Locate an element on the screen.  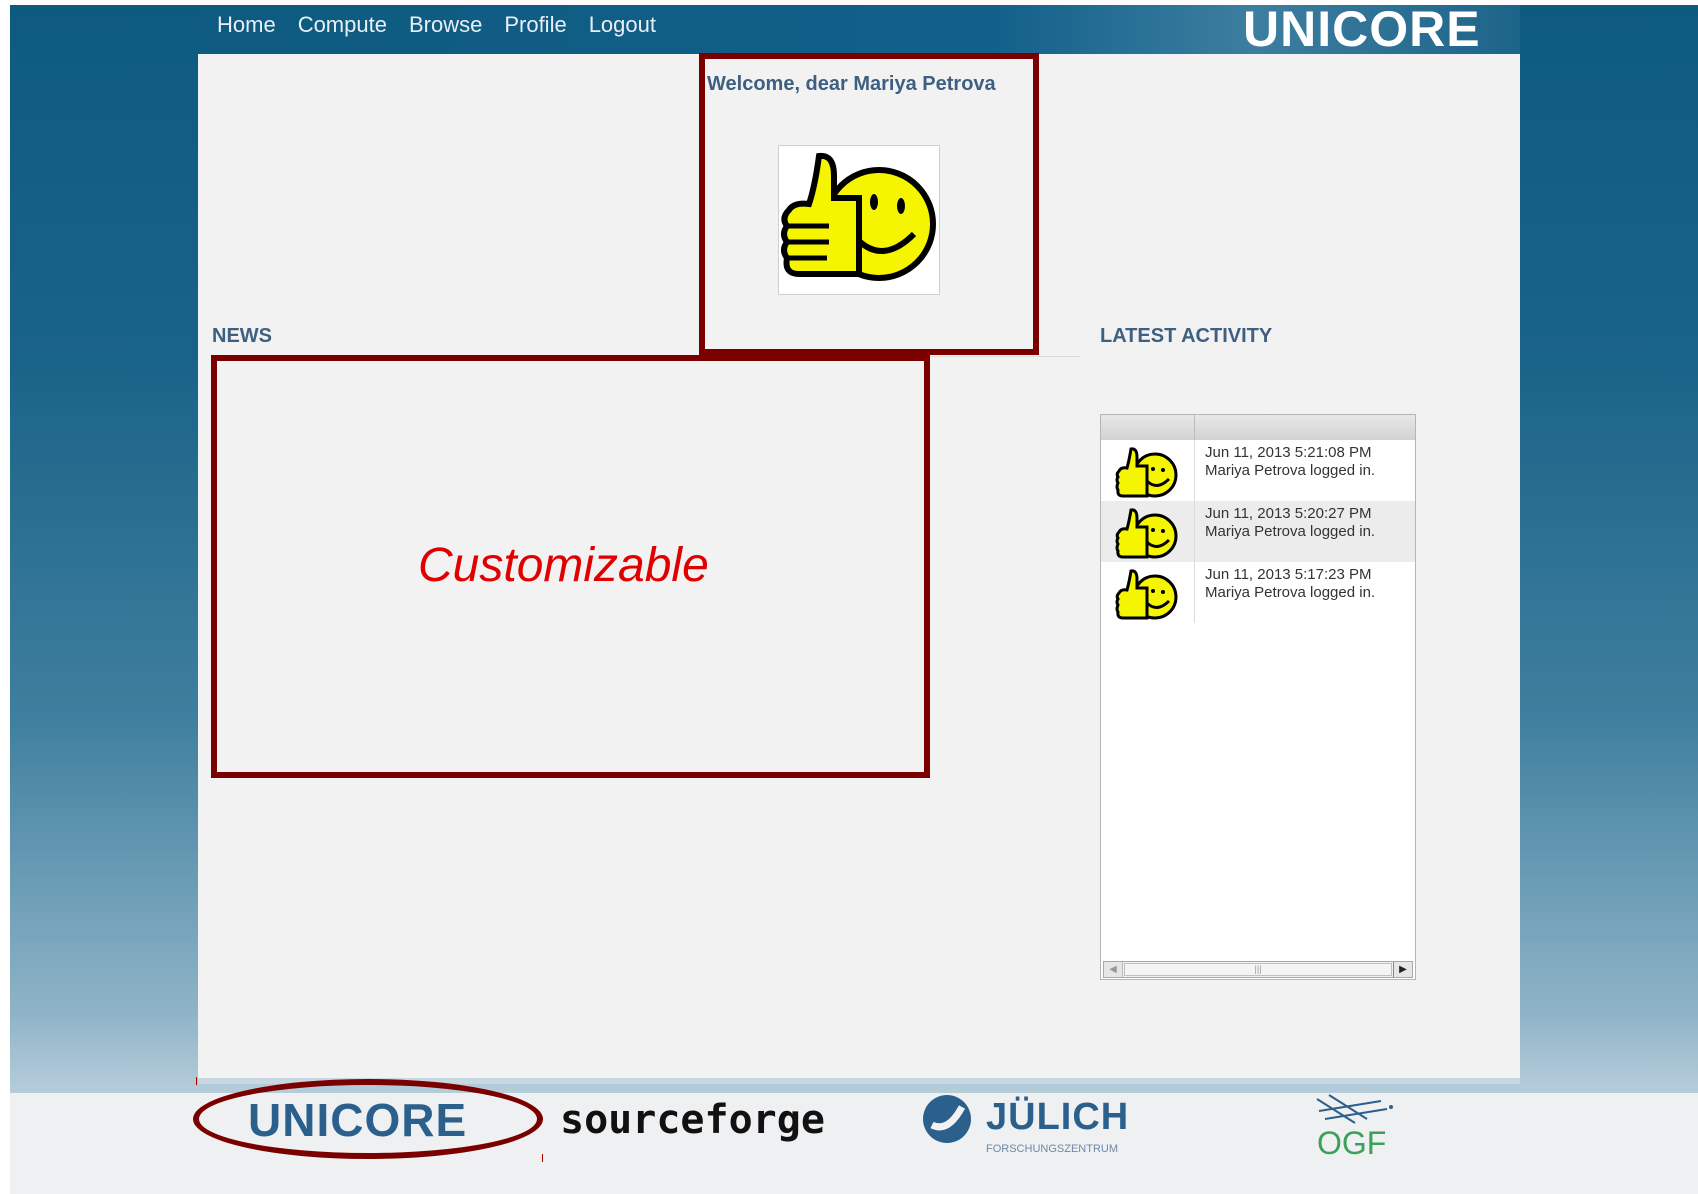
welcome-text: Welcome, dear Mariya Petrova is located at coordinates (851, 84).